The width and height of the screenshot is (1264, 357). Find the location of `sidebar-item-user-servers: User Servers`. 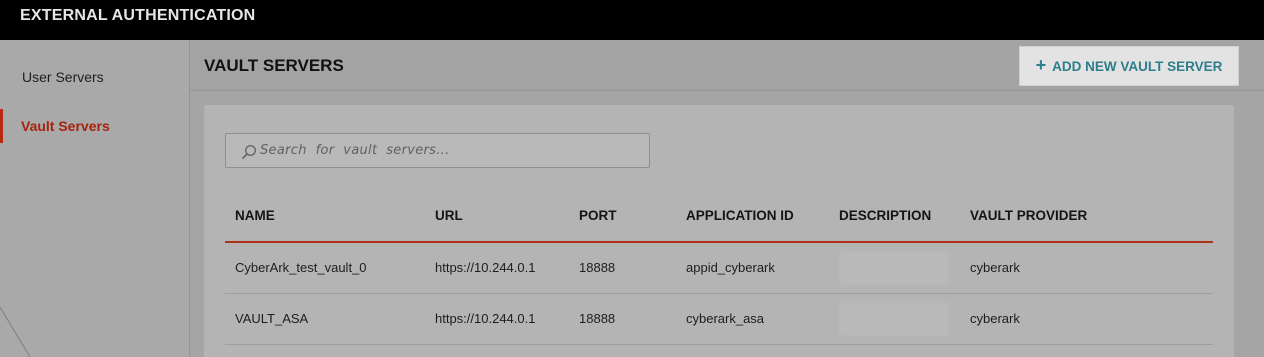

sidebar-item-user-servers: User Servers is located at coordinates (94, 77).